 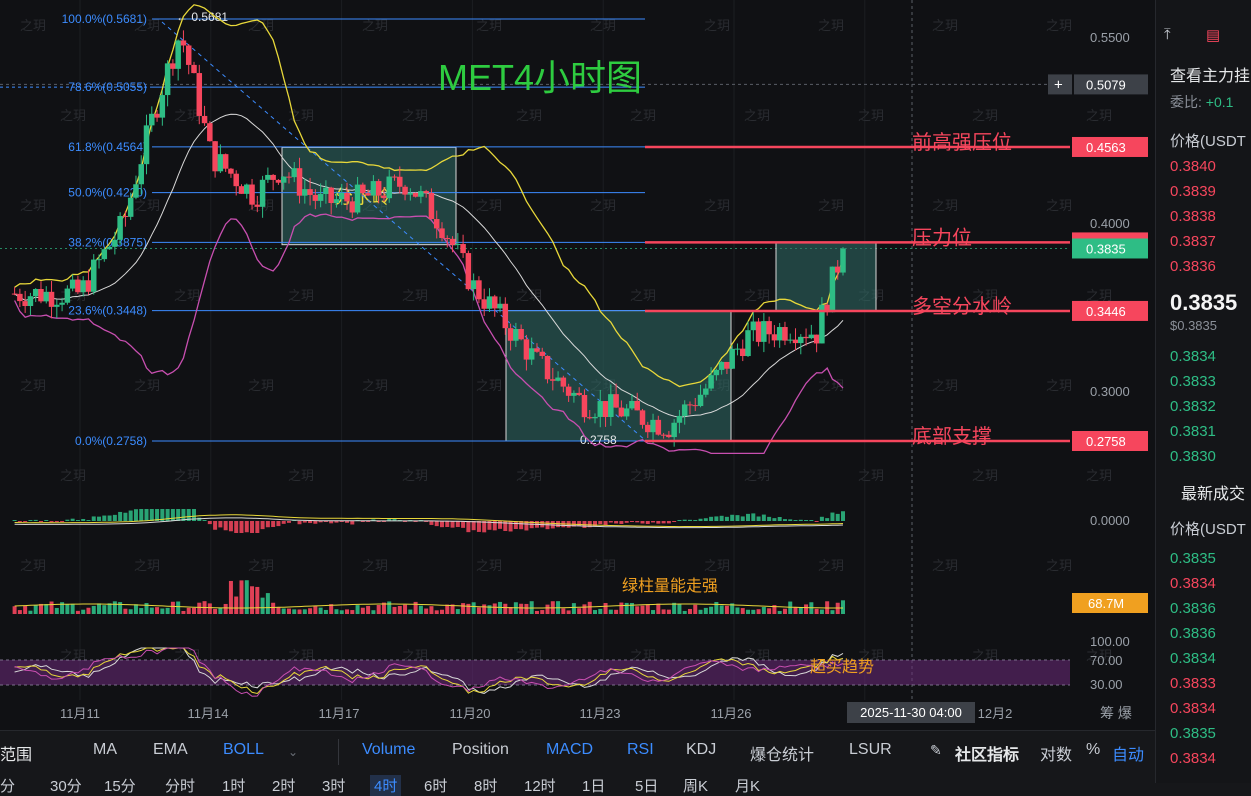 What do you see at coordinates (233, 785) in the screenshot?
I see `timeframe-option: 1时` at bounding box center [233, 785].